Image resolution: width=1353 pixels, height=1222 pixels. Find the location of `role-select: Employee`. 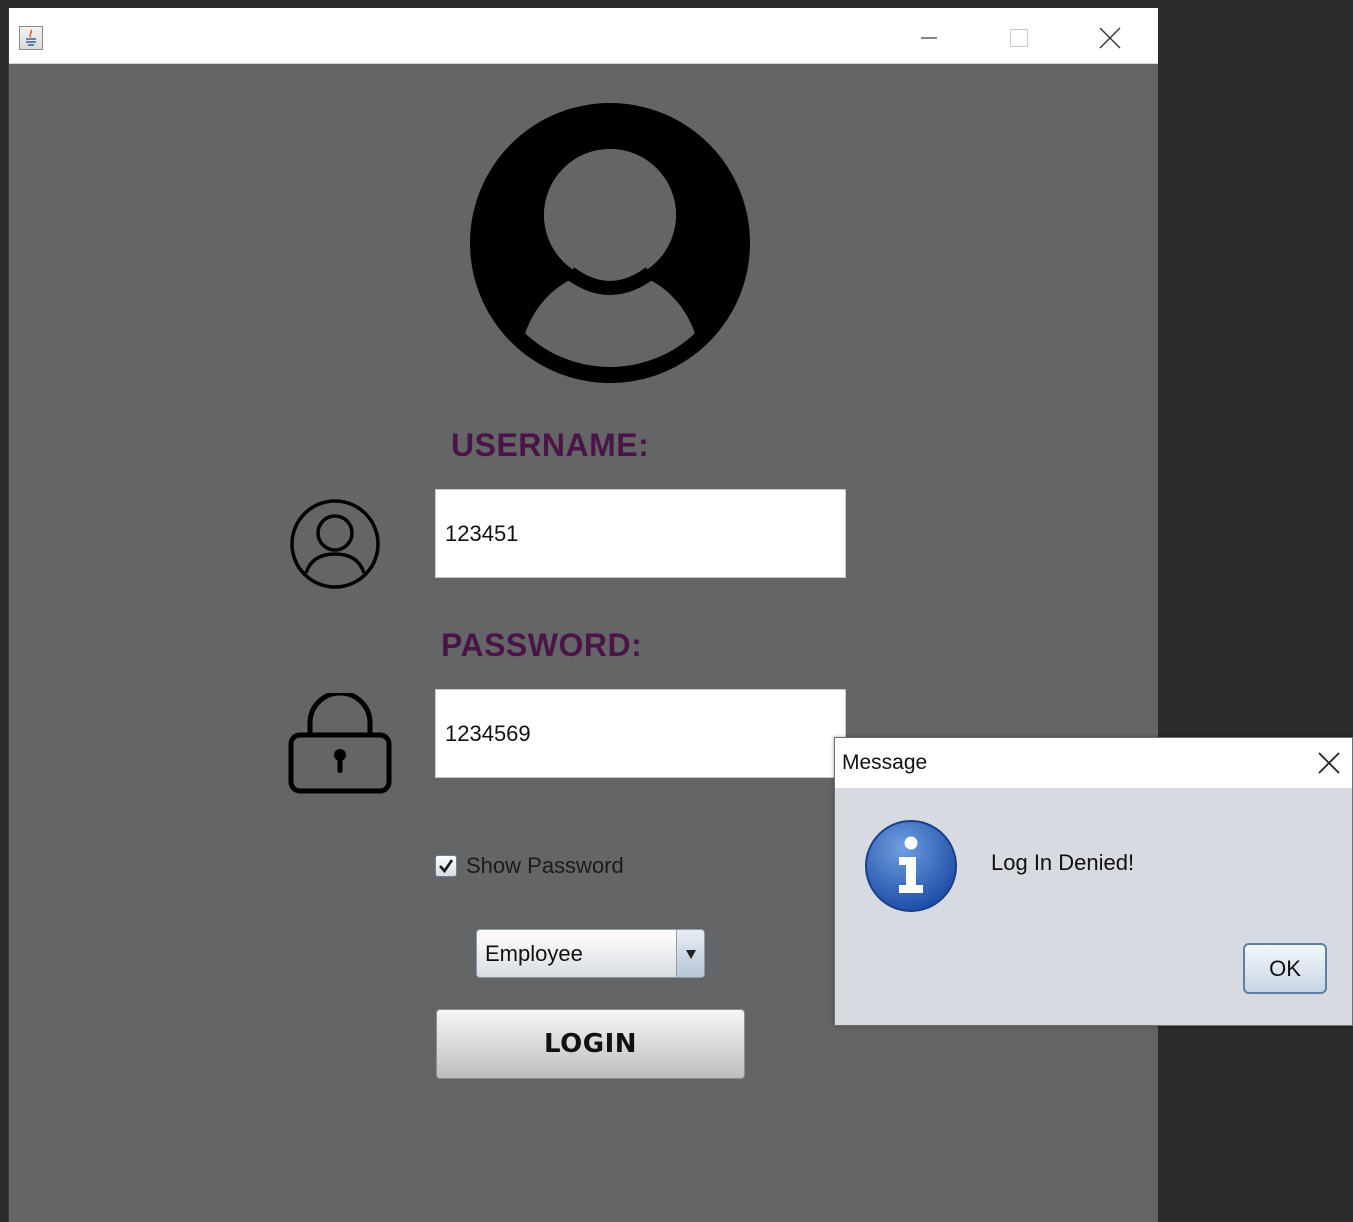

role-select: Employee is located at coordinates (590, 953).